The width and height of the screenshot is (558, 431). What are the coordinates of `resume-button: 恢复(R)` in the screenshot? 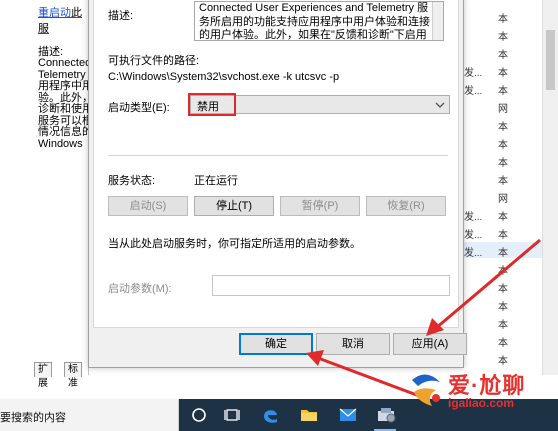 It's located at (406, 206).